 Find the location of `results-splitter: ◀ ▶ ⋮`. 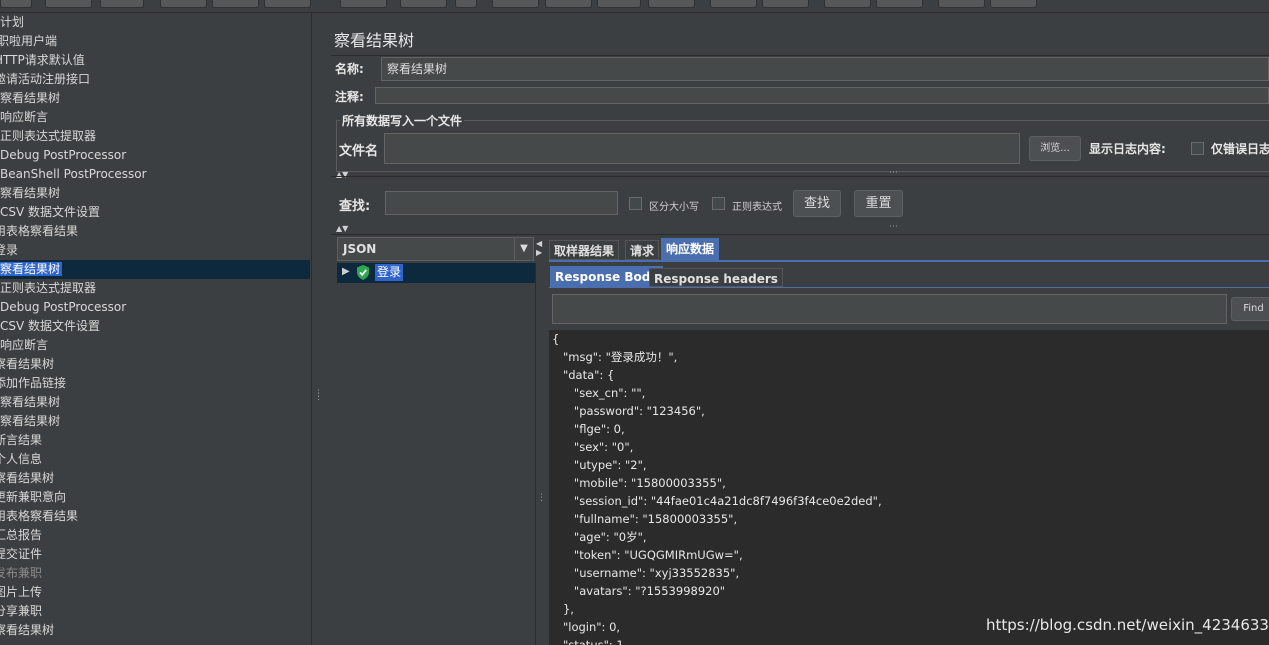

results-splitter: ◀ ▶ ⋮ is located at coordinates (541, 441).